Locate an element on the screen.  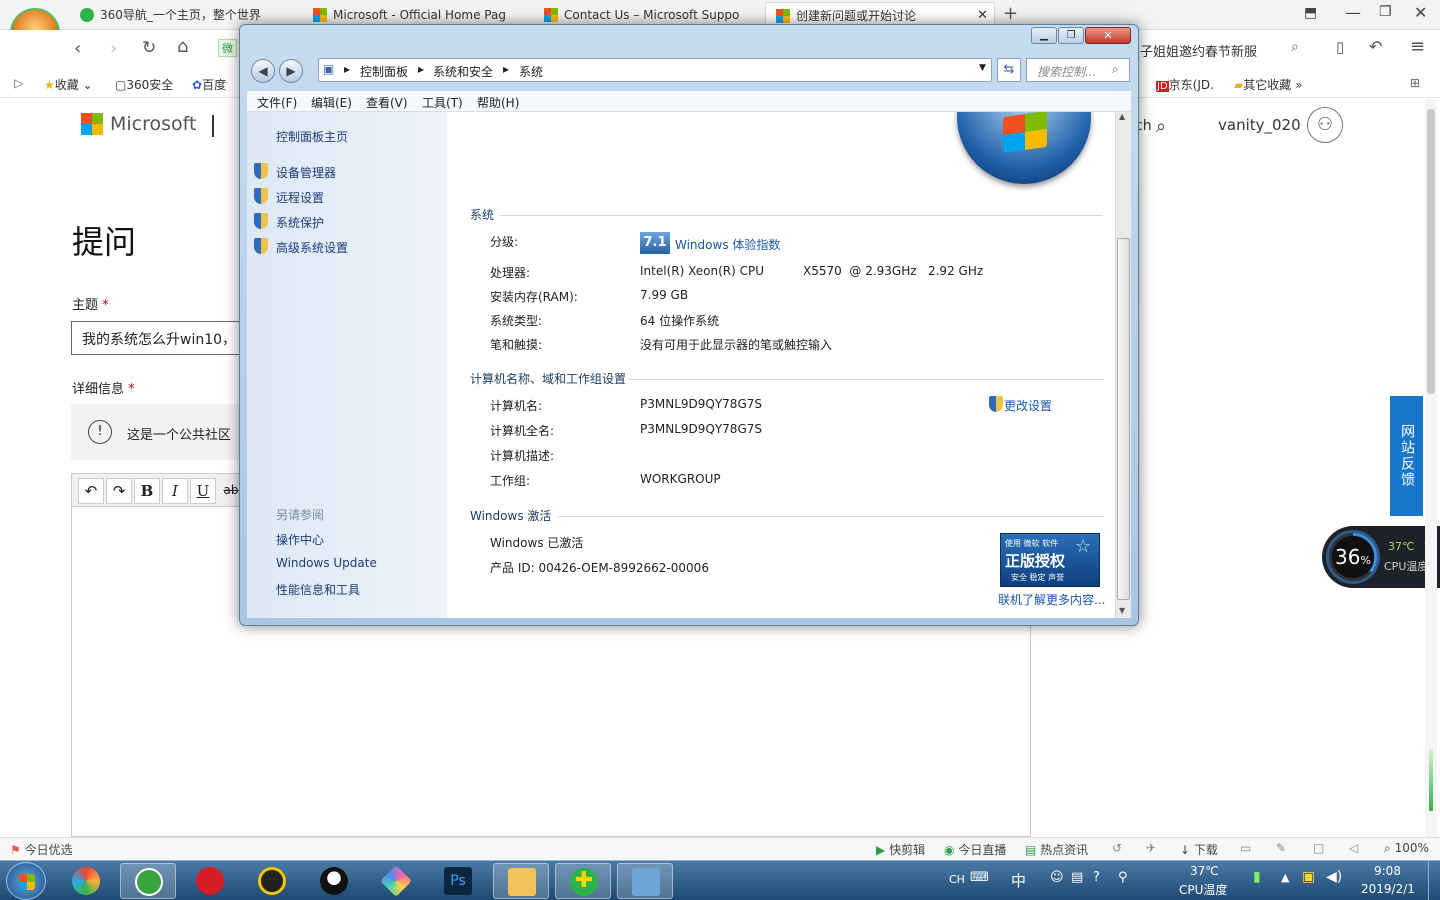
close-window-icon: ✕ is located at coordinates (1420, 12).